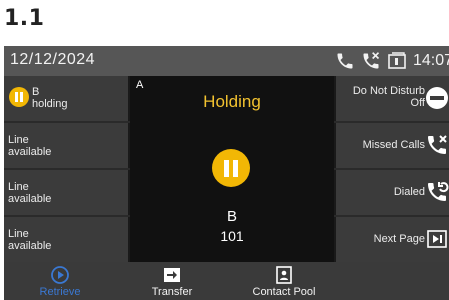 Image resolution: width=449 pixels, height=300 pixels. What do you see at coordinates (397, 61) in the screenshot?
I see `voicemail-icon` at bounding box center [397, 61].